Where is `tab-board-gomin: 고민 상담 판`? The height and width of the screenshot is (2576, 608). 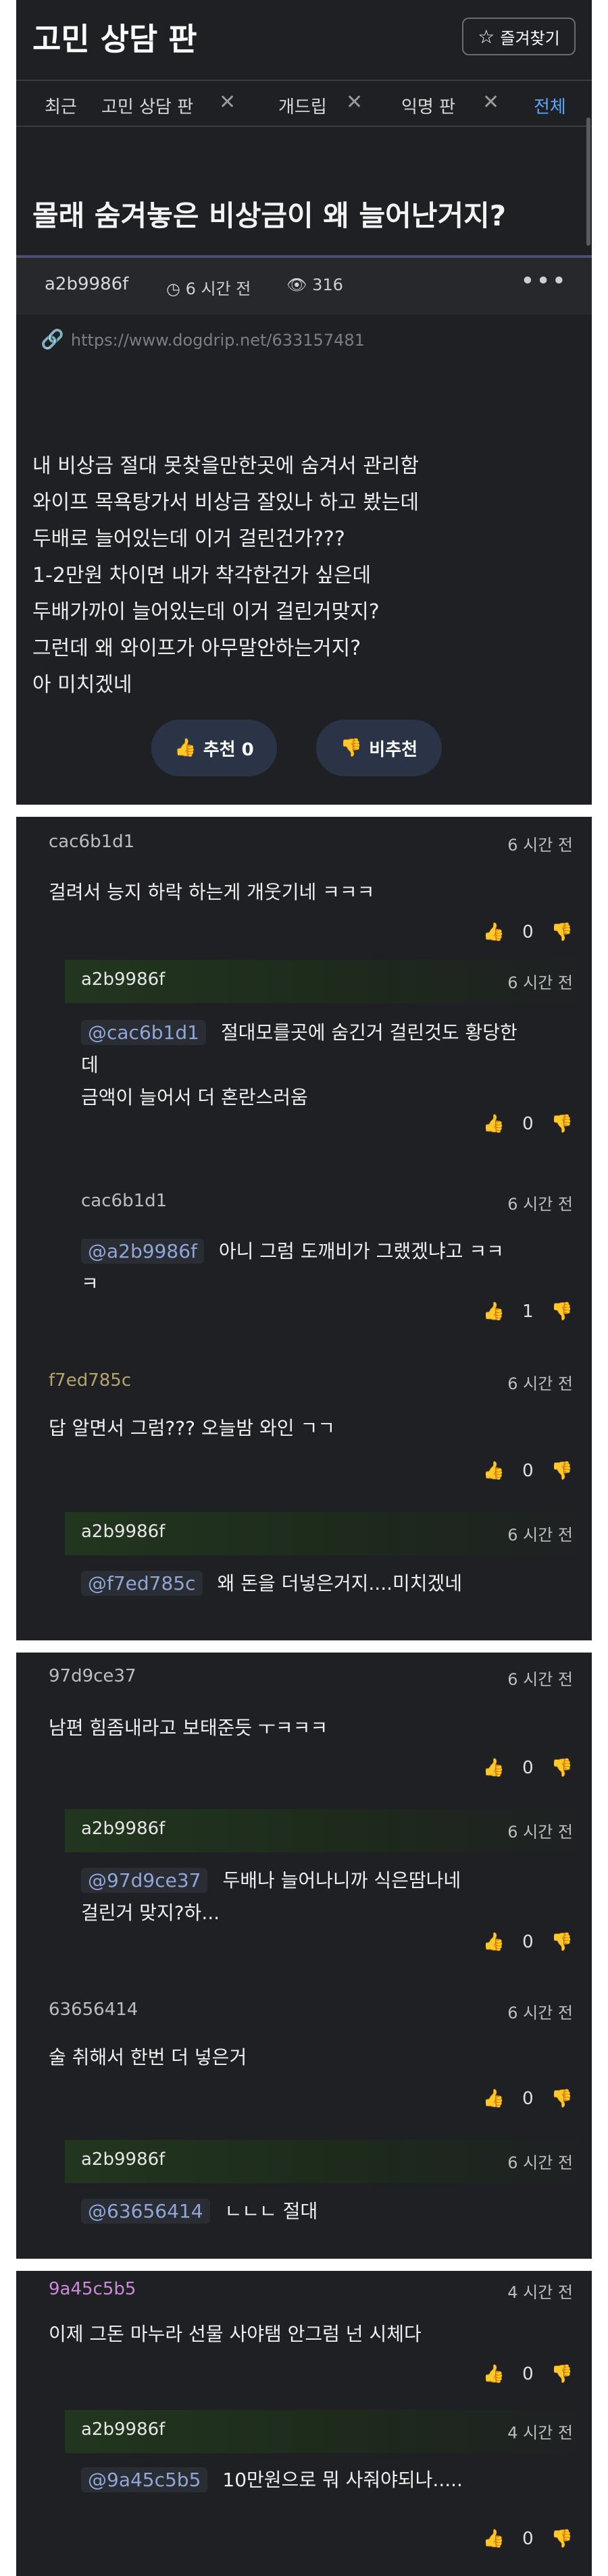 tab-board-gomin: 고민 상담 판 is located at coordinates (147, 105).